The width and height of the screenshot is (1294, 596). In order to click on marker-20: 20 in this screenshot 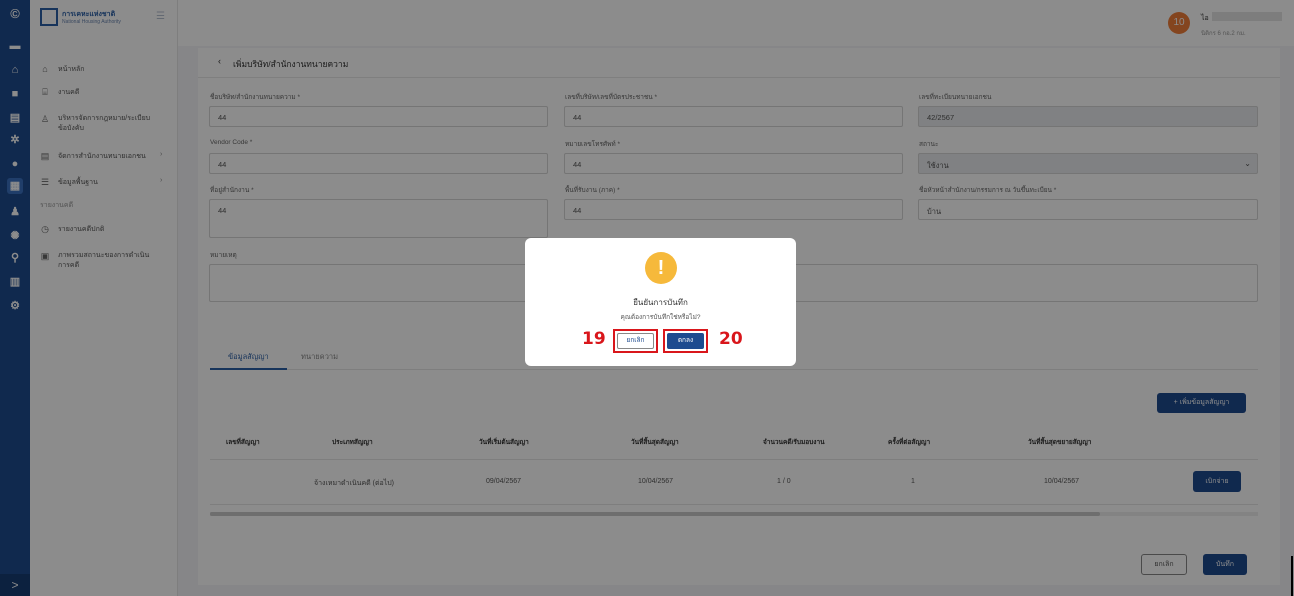, I will do `click(731, 339)`.